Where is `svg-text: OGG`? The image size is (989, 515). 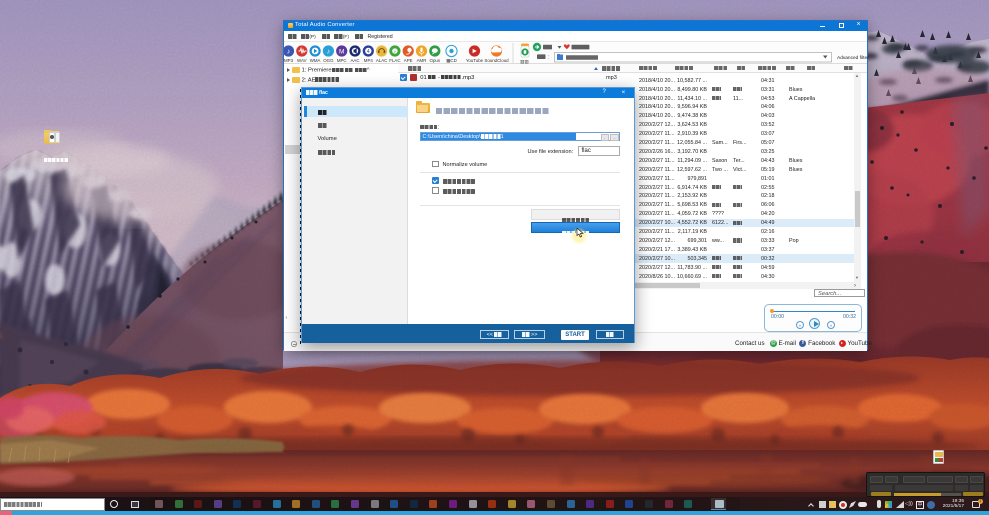 svg-text: OGG is located at coordinates (328, 60).